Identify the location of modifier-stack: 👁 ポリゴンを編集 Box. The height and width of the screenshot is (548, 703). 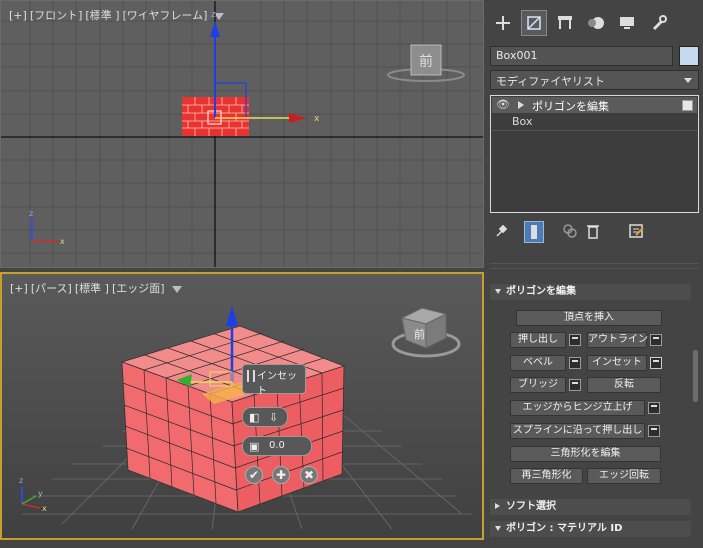
(594, 154).